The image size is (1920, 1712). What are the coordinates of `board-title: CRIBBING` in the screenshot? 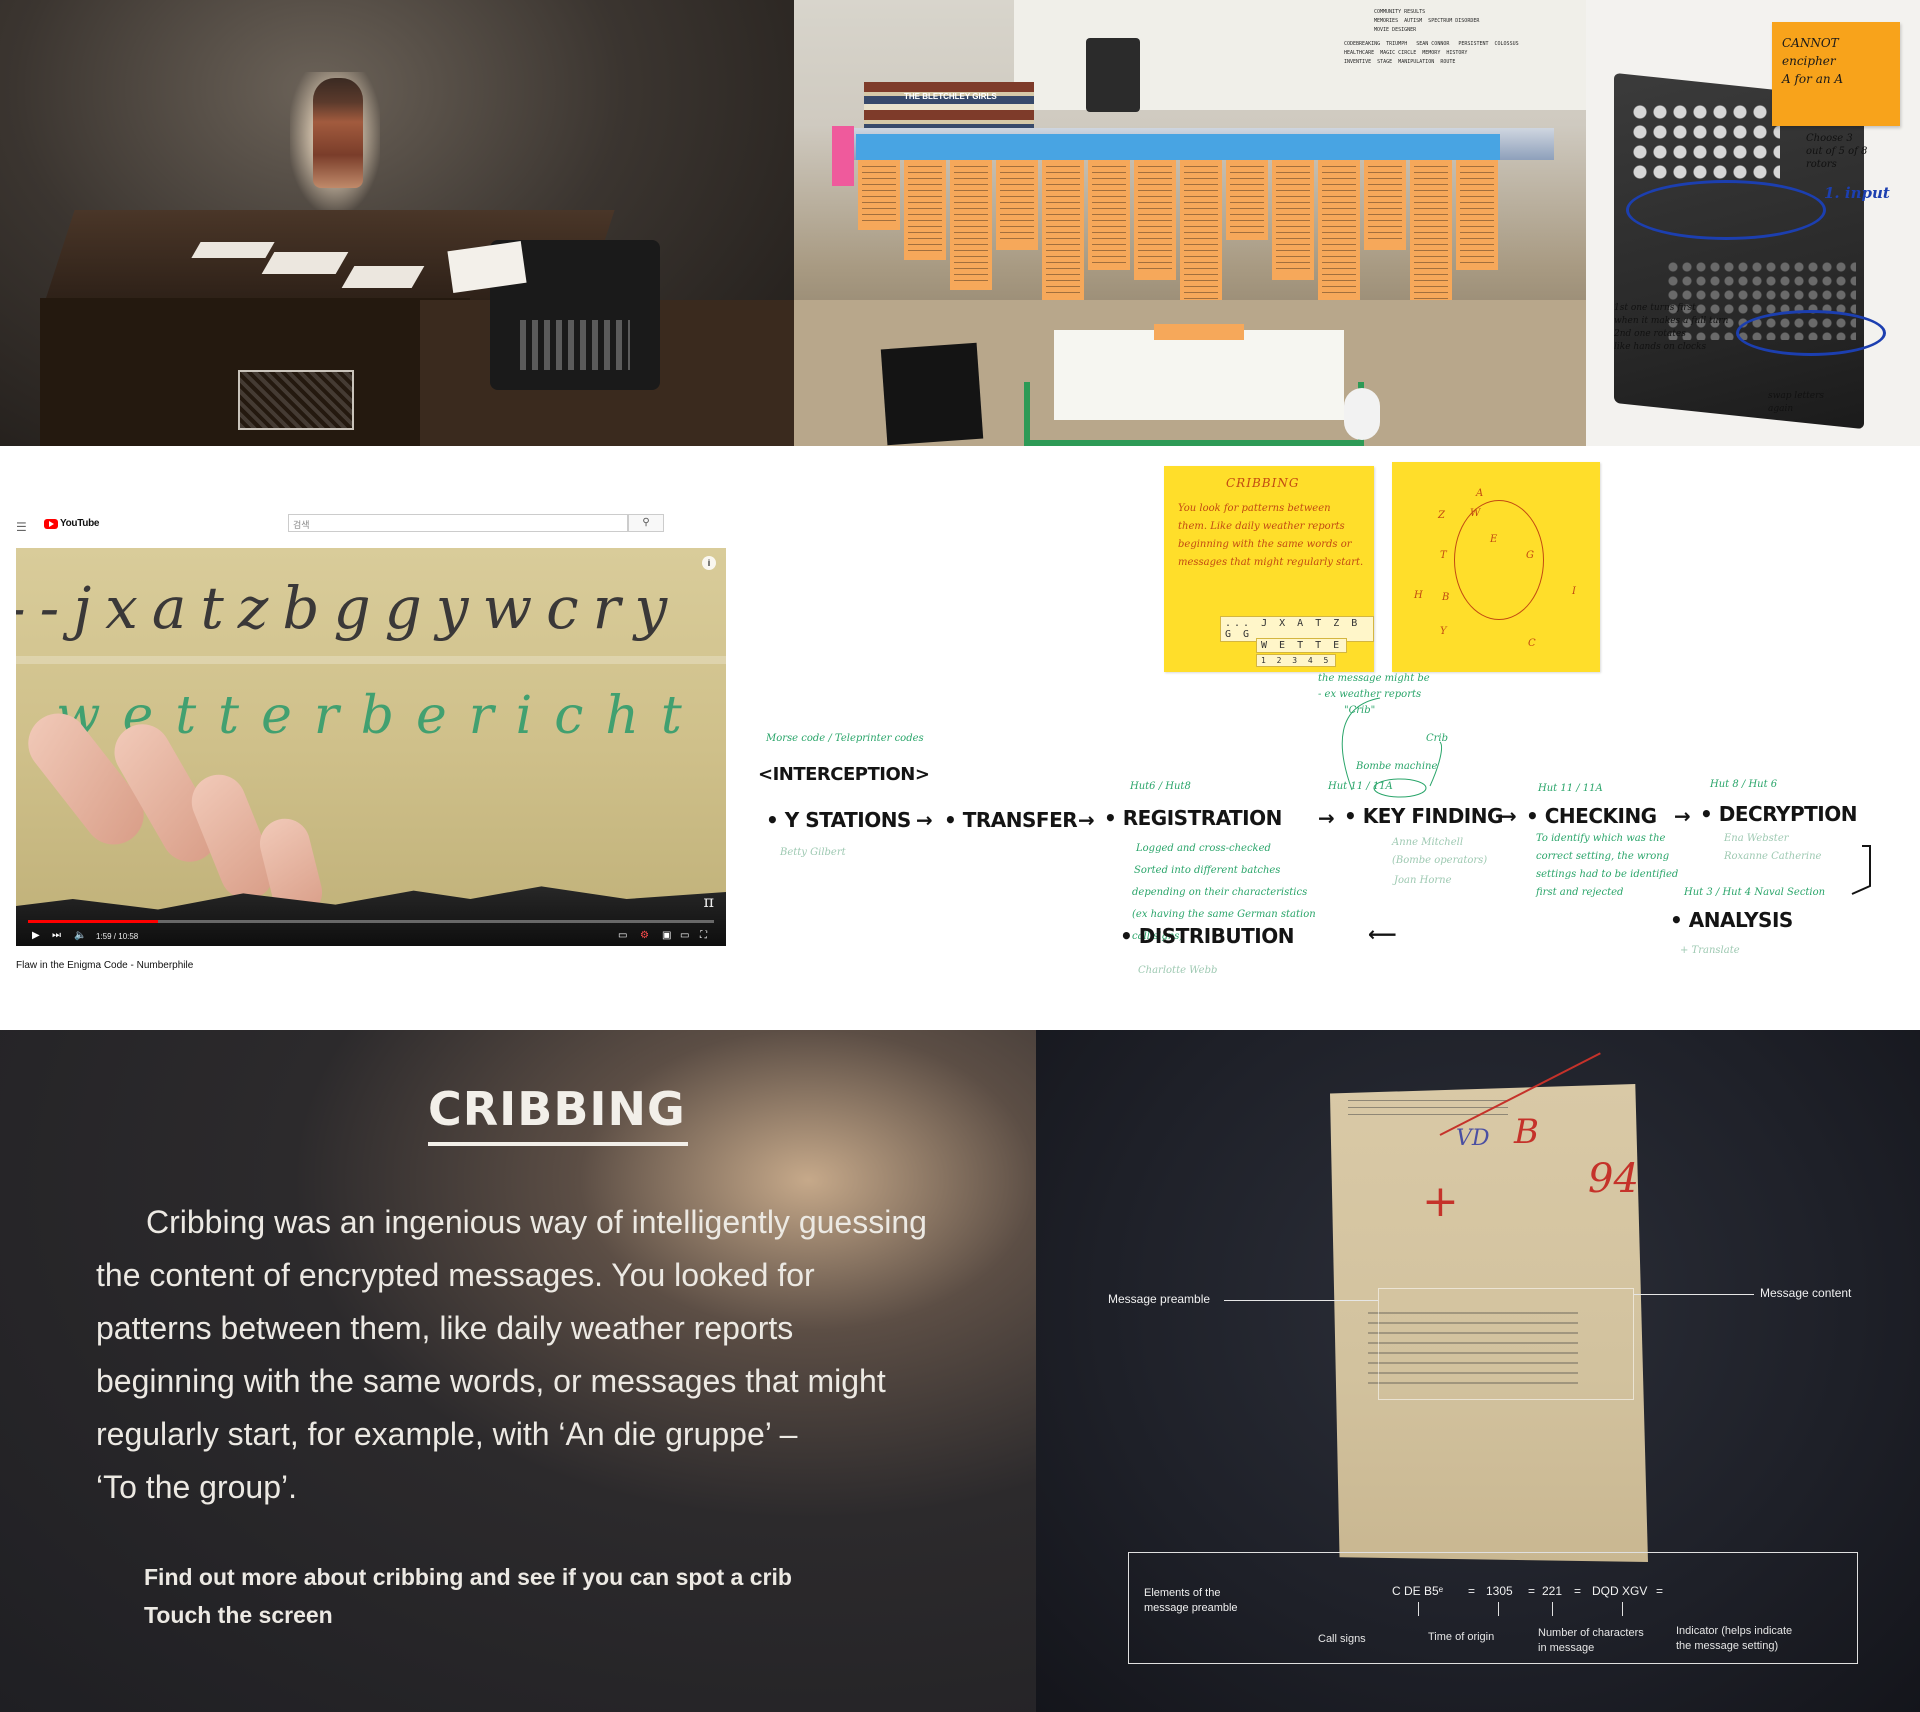 It's located at (557, 1109).